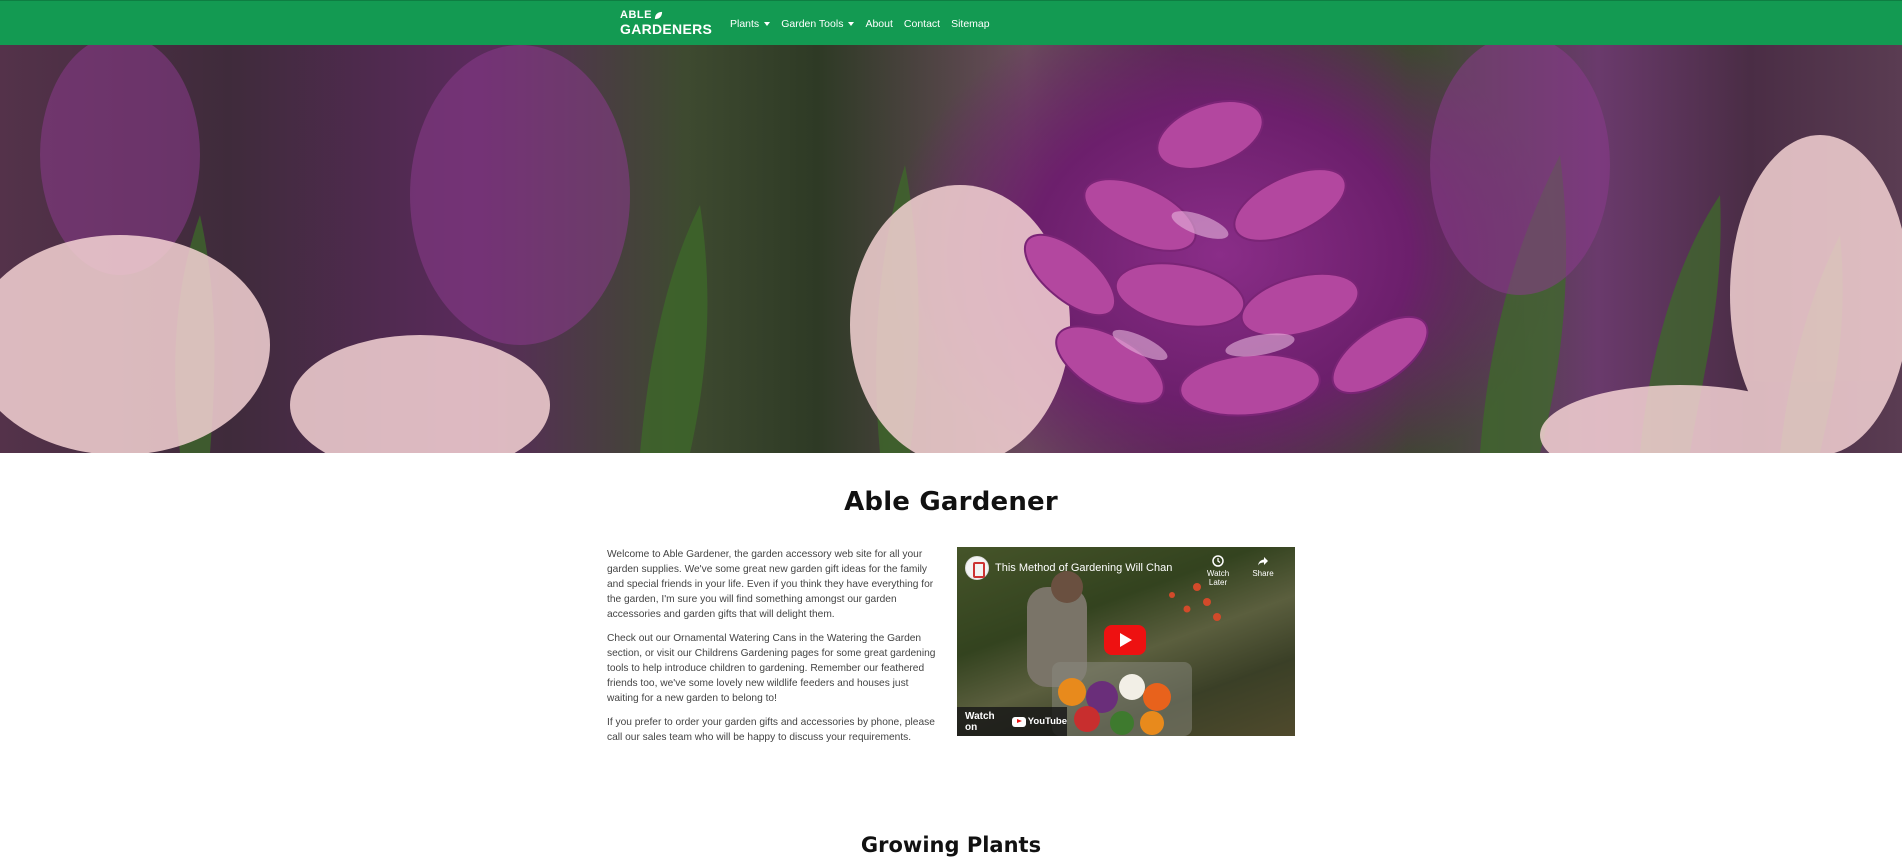  I want to click on youtube-wordmark: YouTube, so click(1047, 721).